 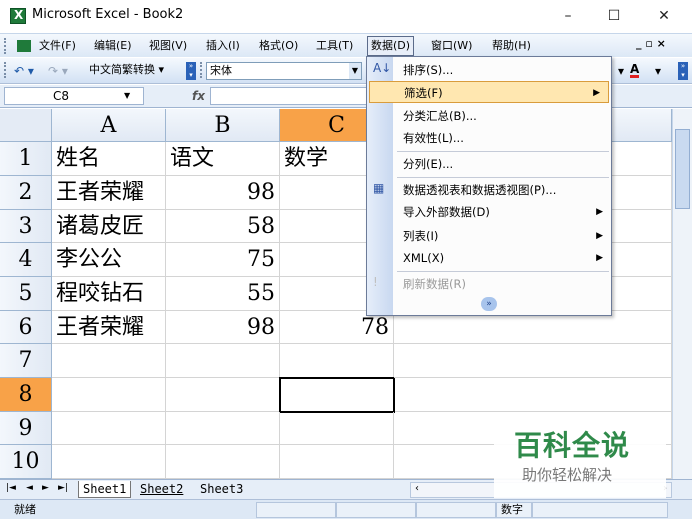 What do you see at coordinates (391, 46) in the screenshot?
I see `menu-data: 数据(D)` at bounding box center [391, 46].